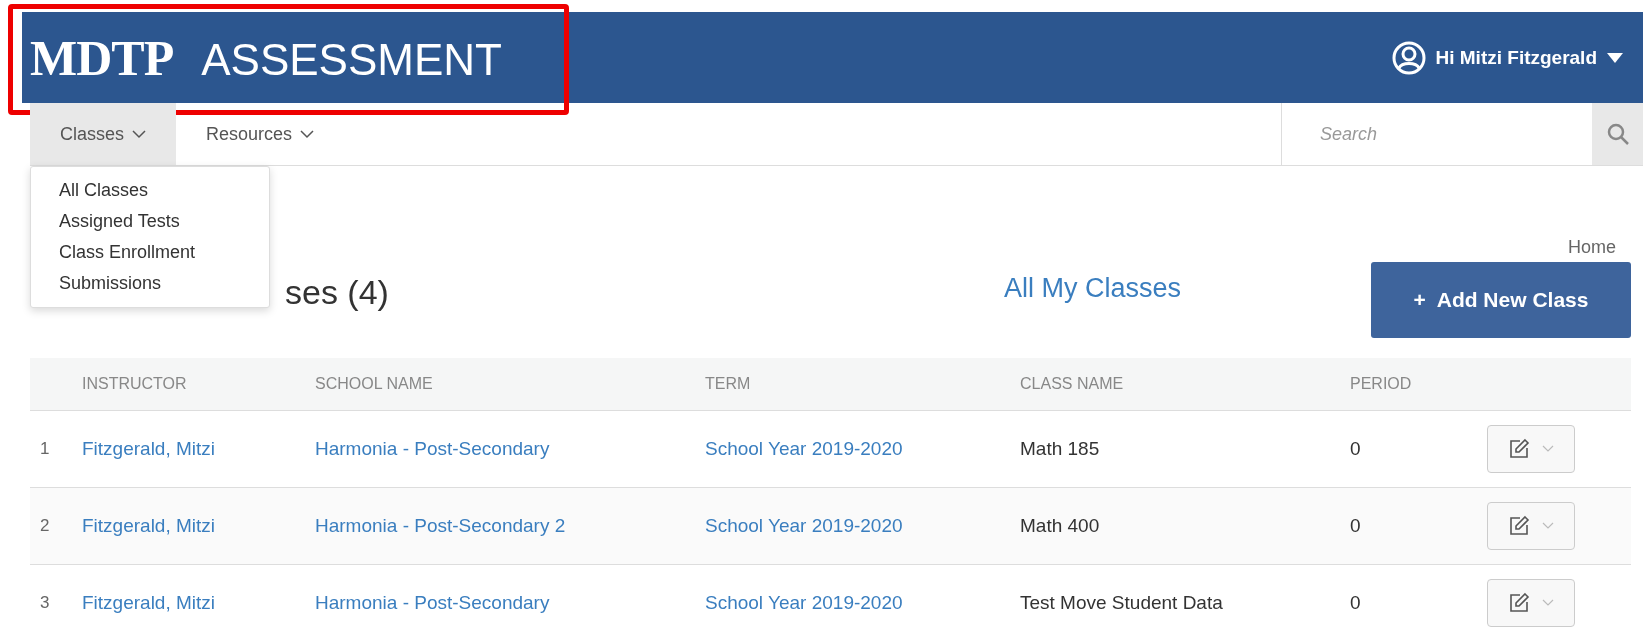 Image resolution: width=1652 pixels, height=639 pixels. I want to click on all-classes-link: All My Classes, so click(1092, 288).